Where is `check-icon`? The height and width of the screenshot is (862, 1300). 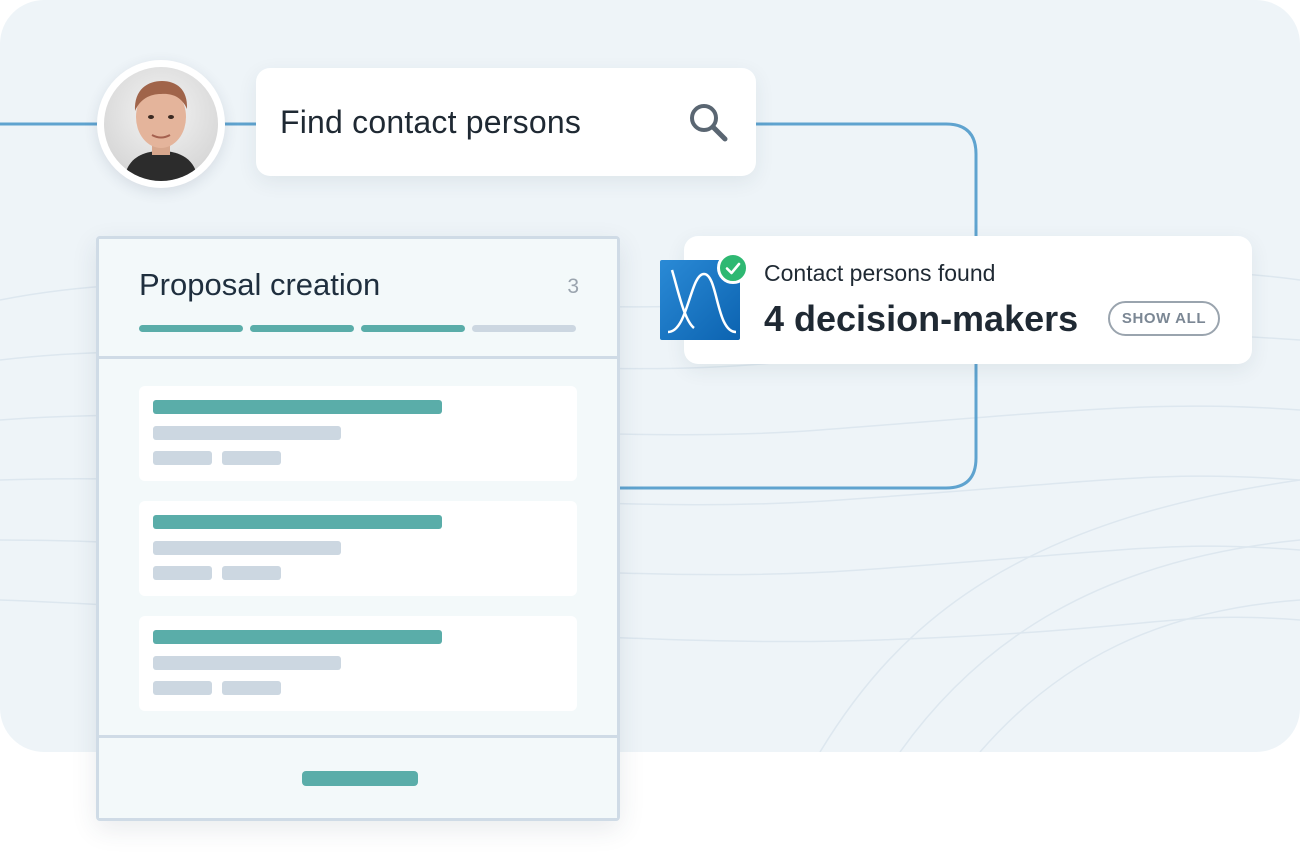 check-icon is located at coordinates (733, 268).